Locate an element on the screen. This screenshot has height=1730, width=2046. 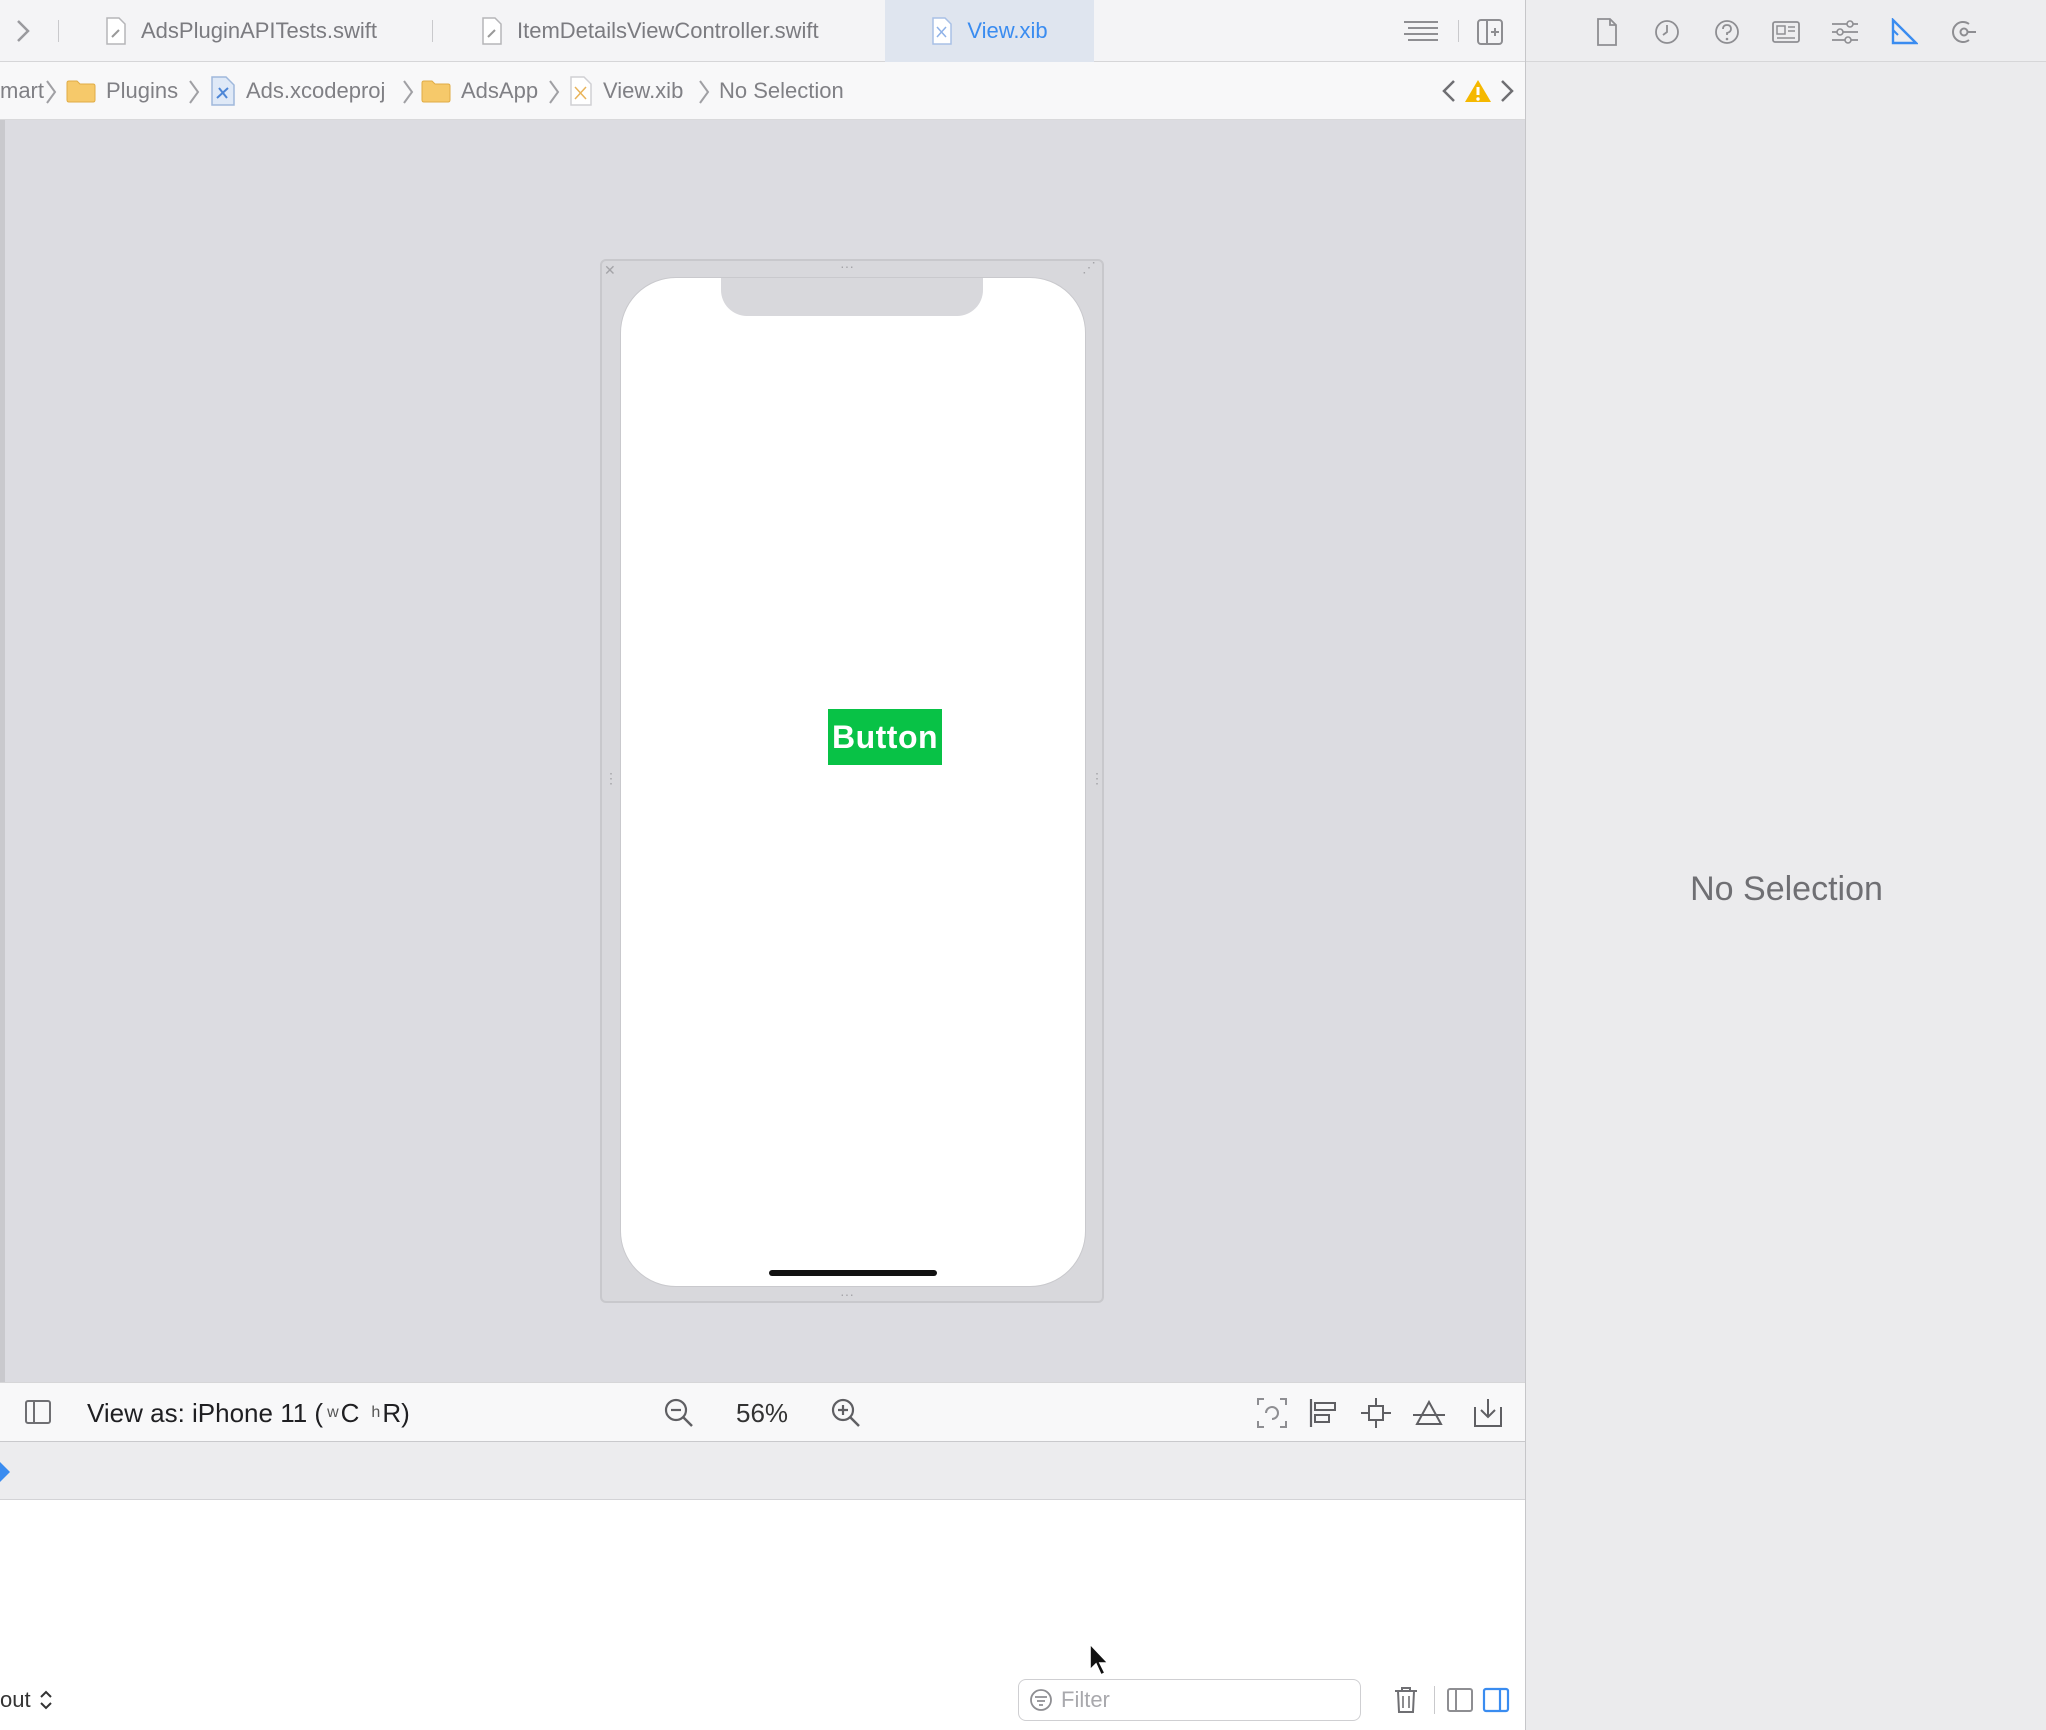
update-frames-icon is located at coordinates (1272, 1413).